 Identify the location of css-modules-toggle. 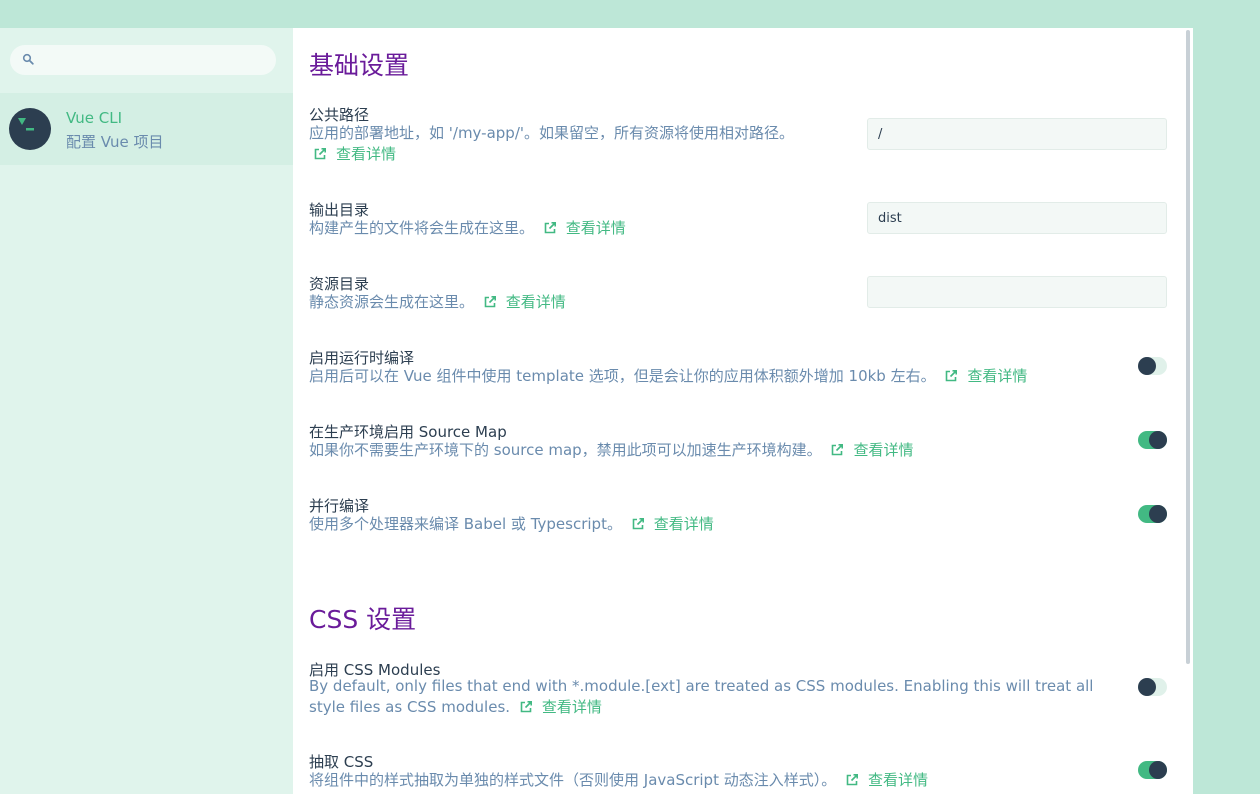
(1152, 687).